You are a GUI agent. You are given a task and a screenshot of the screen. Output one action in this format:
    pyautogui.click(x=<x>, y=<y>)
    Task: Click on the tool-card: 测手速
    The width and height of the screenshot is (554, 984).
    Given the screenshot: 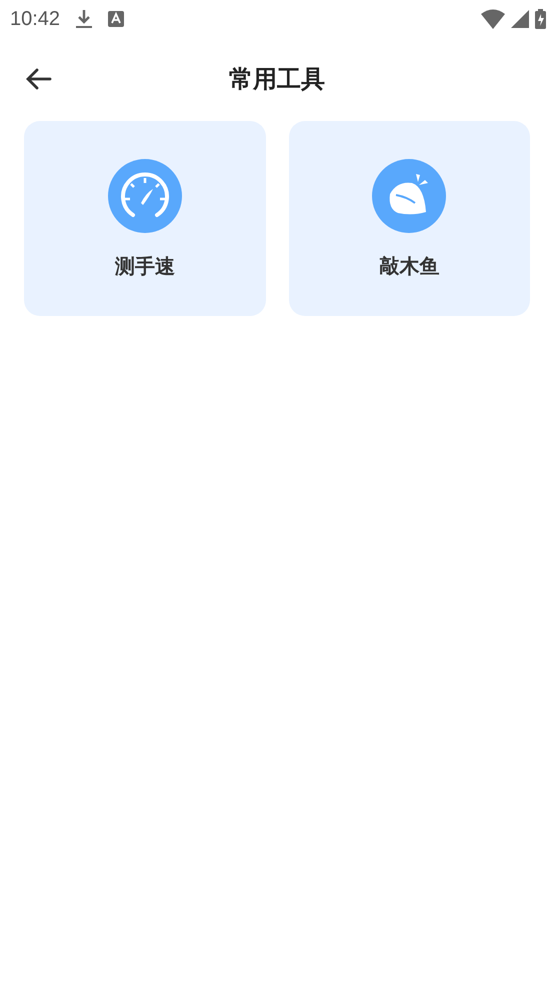 What is the action you would take?
    pyautogui.click(x=145, y=218)
    